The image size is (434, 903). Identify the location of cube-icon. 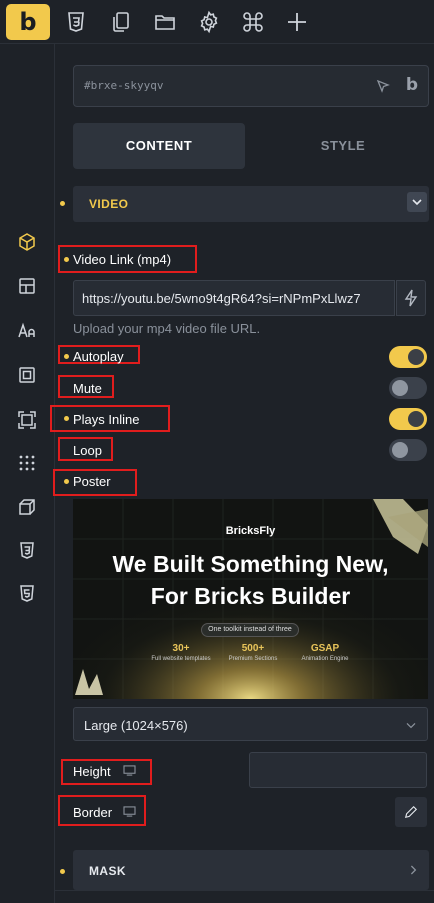
(27, 242).